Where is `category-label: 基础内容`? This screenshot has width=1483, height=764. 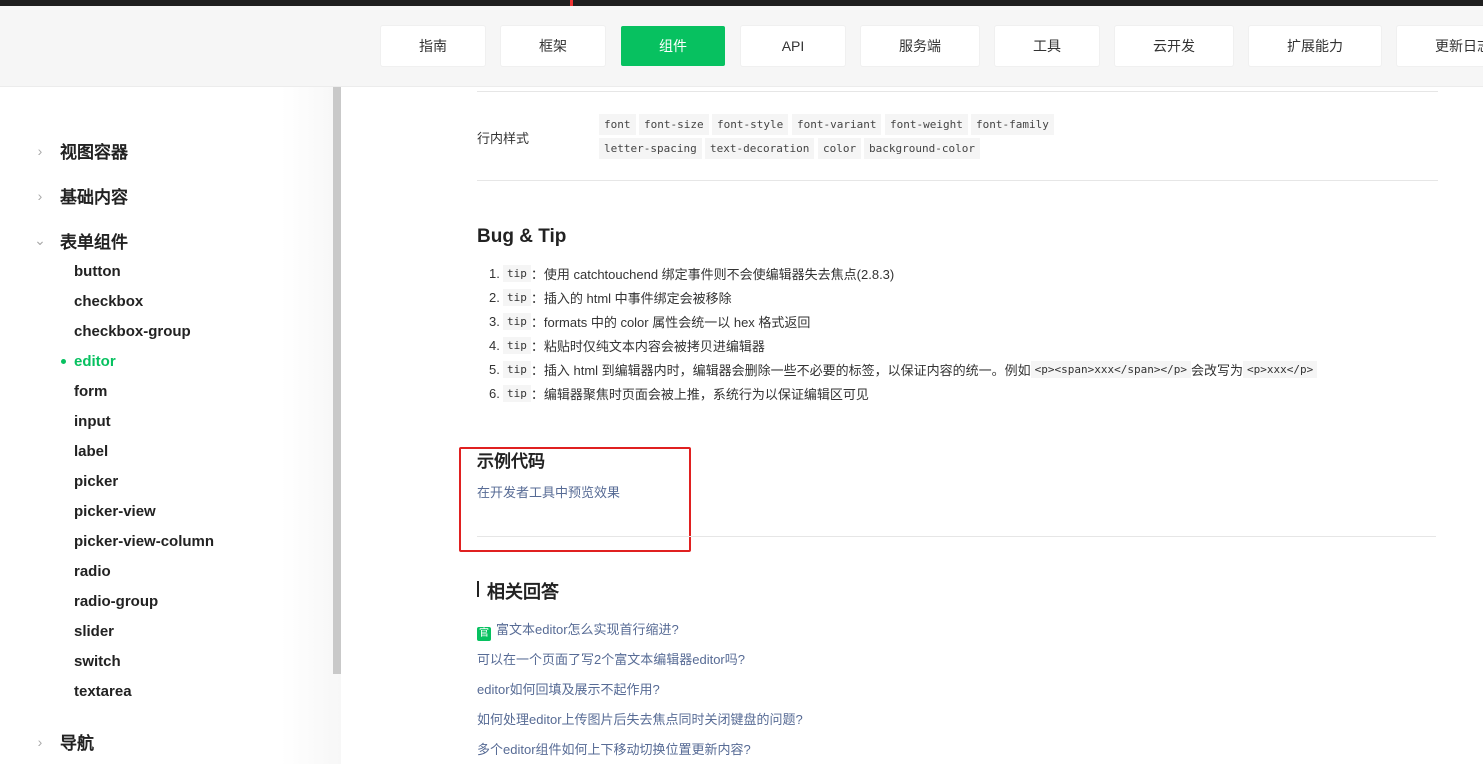
category-label: 基础内容 is located at coordinates (94, 197).